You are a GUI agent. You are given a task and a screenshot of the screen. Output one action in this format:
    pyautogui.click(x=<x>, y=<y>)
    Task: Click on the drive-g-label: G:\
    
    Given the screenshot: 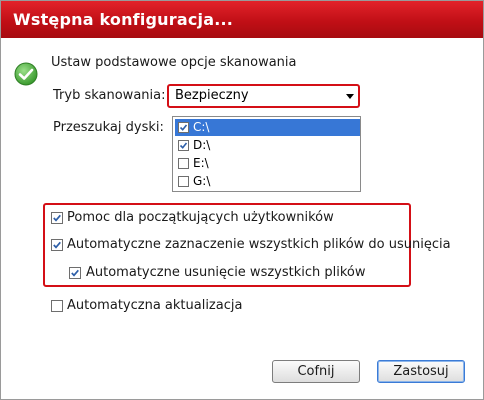 What is the action you would take?
    pyautogui.click(x=202, y=181)
    